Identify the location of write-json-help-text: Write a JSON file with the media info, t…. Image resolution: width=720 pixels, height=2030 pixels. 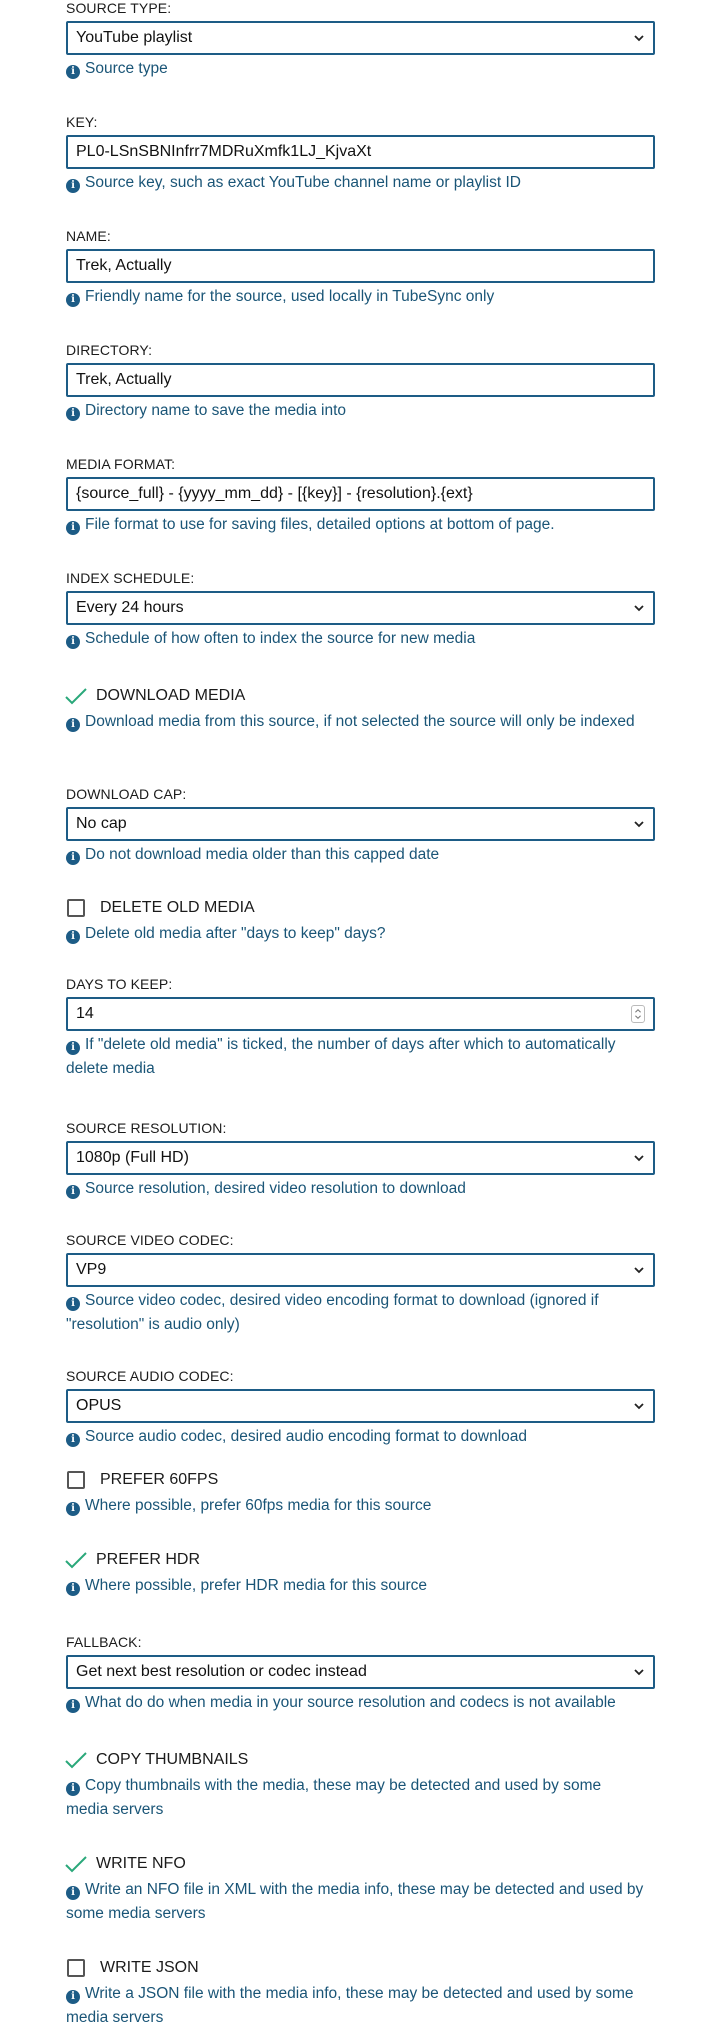
(350, 2005).